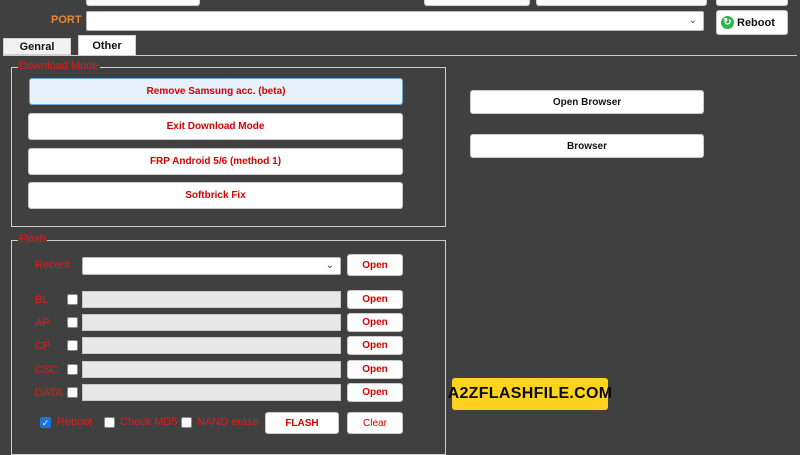 Image resolution: width=800 pixels, height=455 pixels. What do you see at coordinates (211, 266) in the screenshot?
I see `recent-select: ⌄` at bounding box center [211, 266].